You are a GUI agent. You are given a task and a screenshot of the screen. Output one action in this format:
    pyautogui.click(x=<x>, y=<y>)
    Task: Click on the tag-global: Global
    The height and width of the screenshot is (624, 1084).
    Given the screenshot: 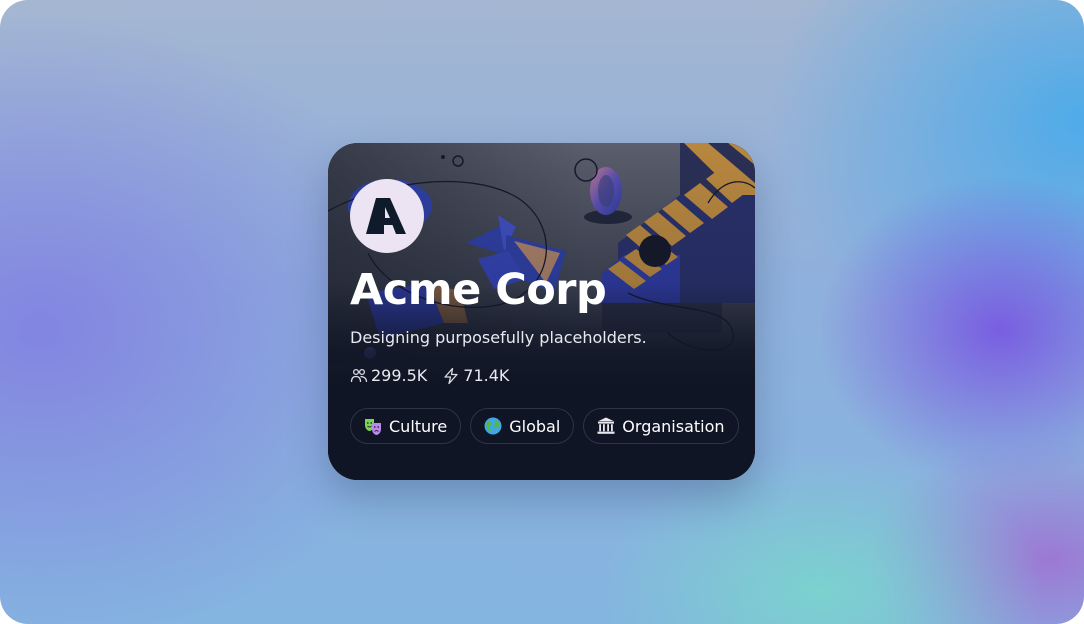 What is the action you would take?
    pyautogui.click(x=522, y=426)
    